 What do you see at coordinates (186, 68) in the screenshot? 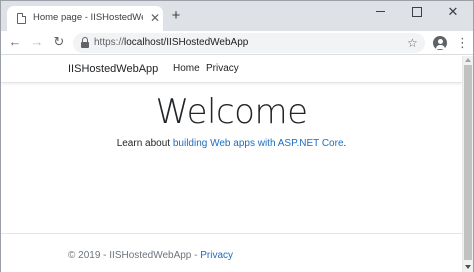
I see `nav-home-link: Home` at bounding box center [186, 68].